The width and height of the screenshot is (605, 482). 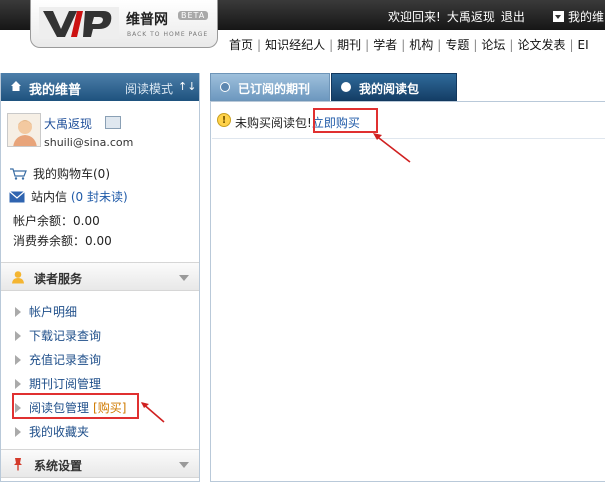 I want to click on header-username: 大禹返现, so click(x=471, y=17).